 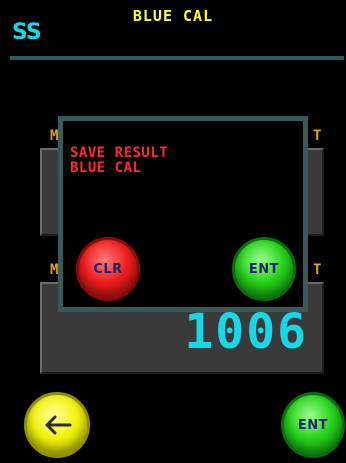 What do you see at coordinates (177, 58) in the screenshot?
I see `header-divider` at bounding box center [177, 58].